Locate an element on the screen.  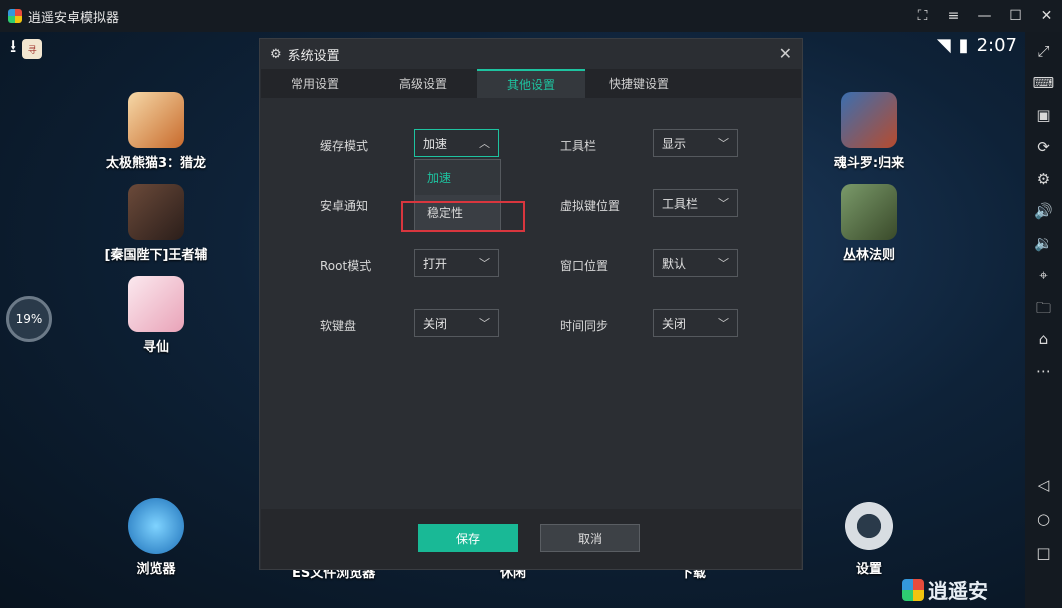
progress-ring: 19% is located at coordinates (29, 319).